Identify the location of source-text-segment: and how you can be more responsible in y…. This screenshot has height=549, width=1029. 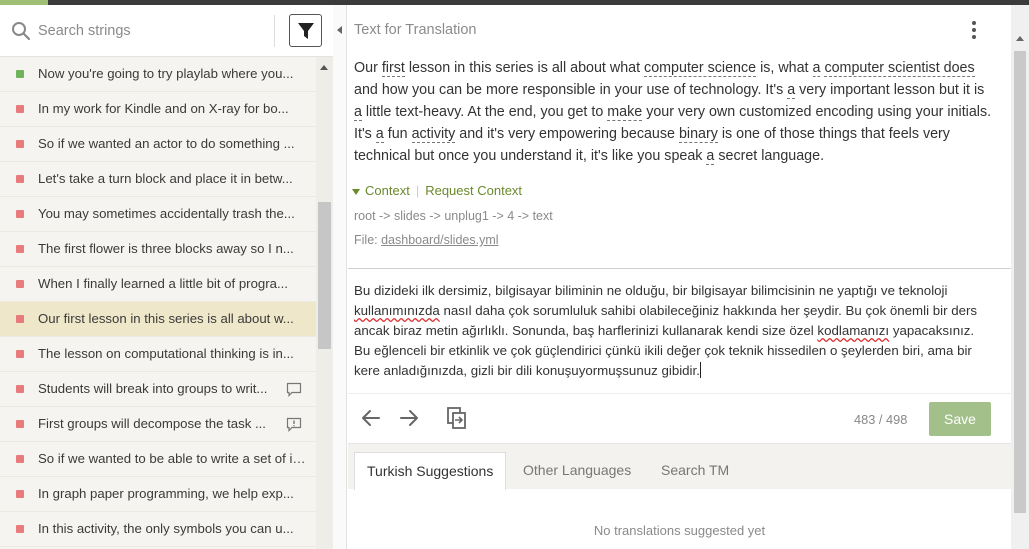
(571, 90).